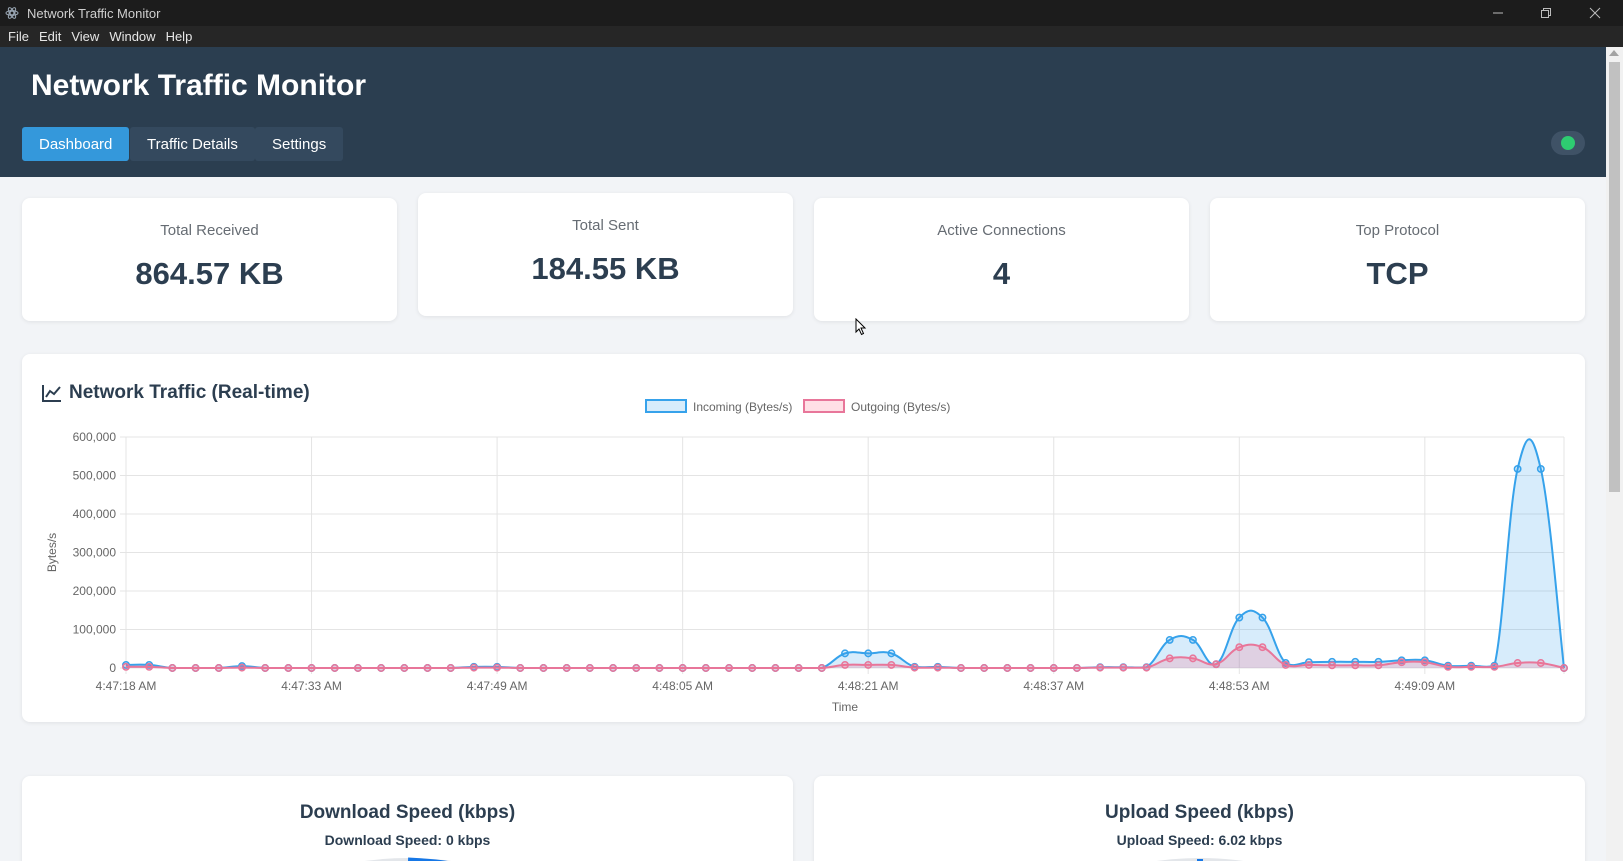 Image resolution: width=1623 pixels, height=861 pixels. Describe the element at coordinates (682, 686) in the screenshot. I see `x-tick-label: 4:48:05 AM` at that location.